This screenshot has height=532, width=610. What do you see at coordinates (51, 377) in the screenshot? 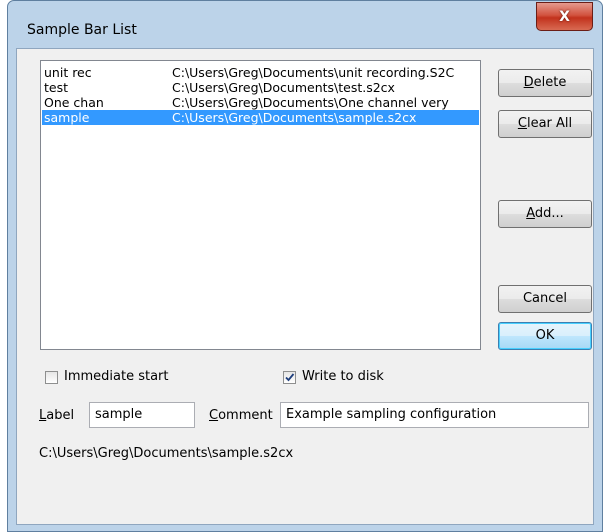
I see `immediate-start-checkbox` at bounding box center [51, 377].